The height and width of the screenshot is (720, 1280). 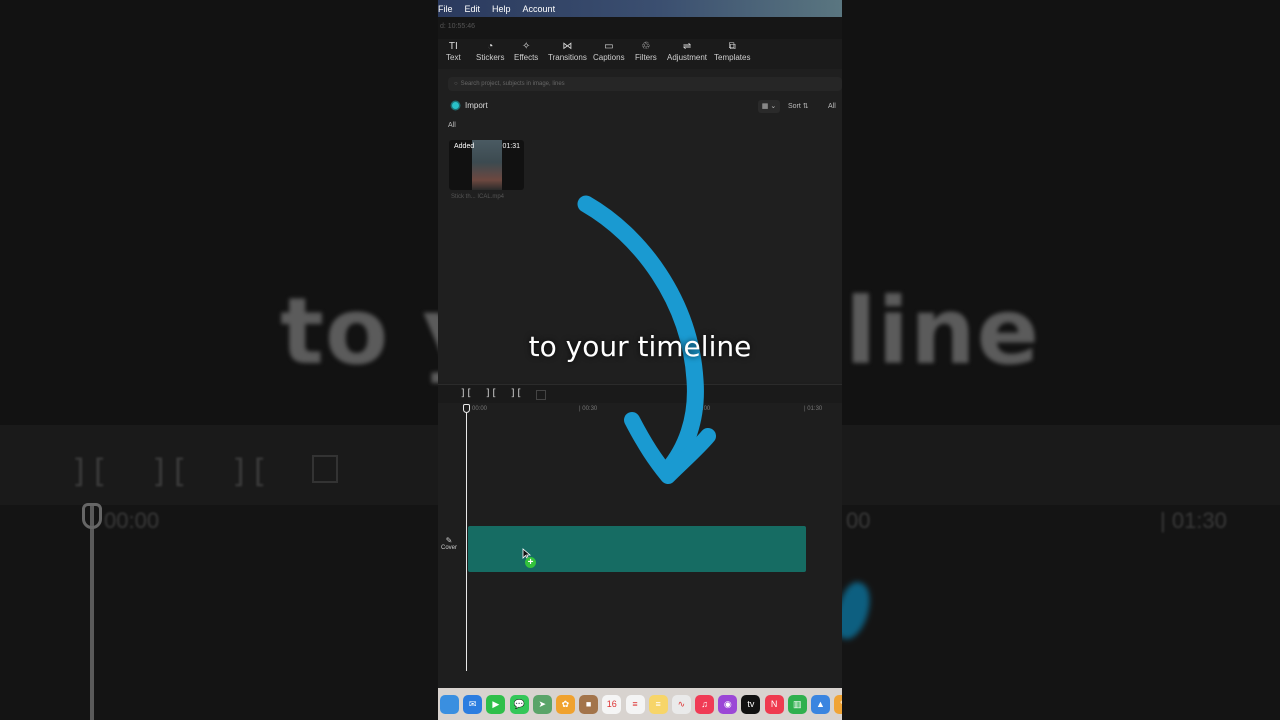 What do you see at coordinates (449, 704) in the screenshot?
I see `finder-icon` at bounding box center [449, 704].